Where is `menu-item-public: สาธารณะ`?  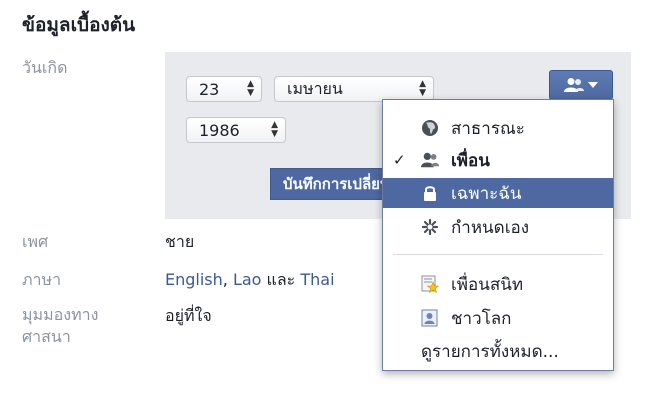
menu-item-public: สาธารณะ is located at coordinates (498, 128).